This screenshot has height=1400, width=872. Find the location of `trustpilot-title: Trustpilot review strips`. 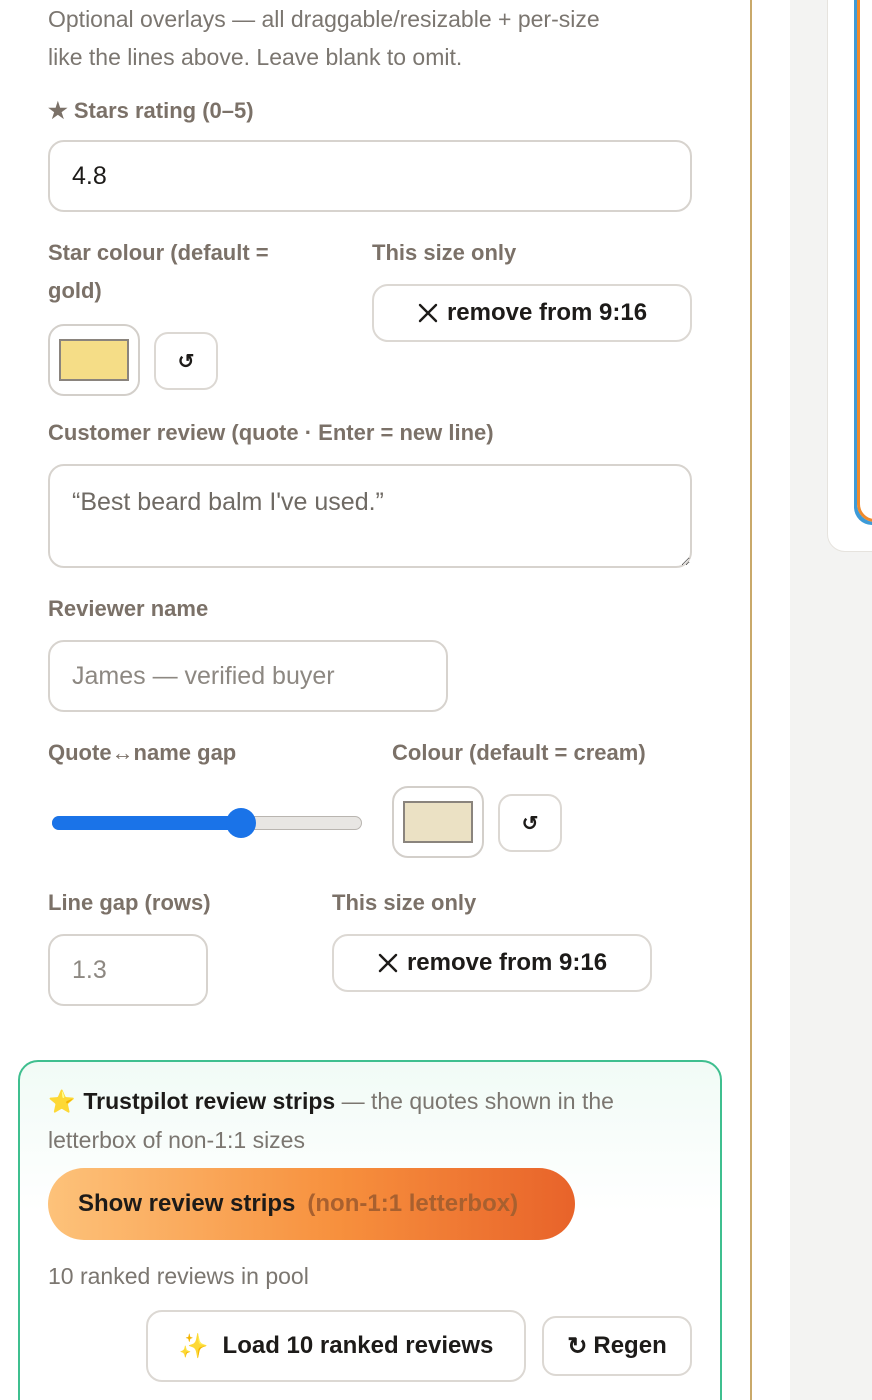

trustpilot-title: Trustpilot review strips is located at coordinates (209, 1101).